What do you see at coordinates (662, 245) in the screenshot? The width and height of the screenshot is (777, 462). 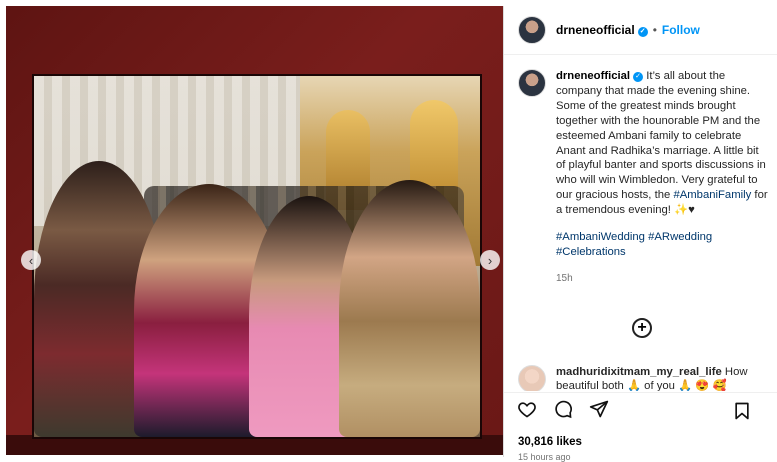 I see `hashtags: #AmbaniWedding #ARwedding #Celebrations` at bounding box center [662, 245].